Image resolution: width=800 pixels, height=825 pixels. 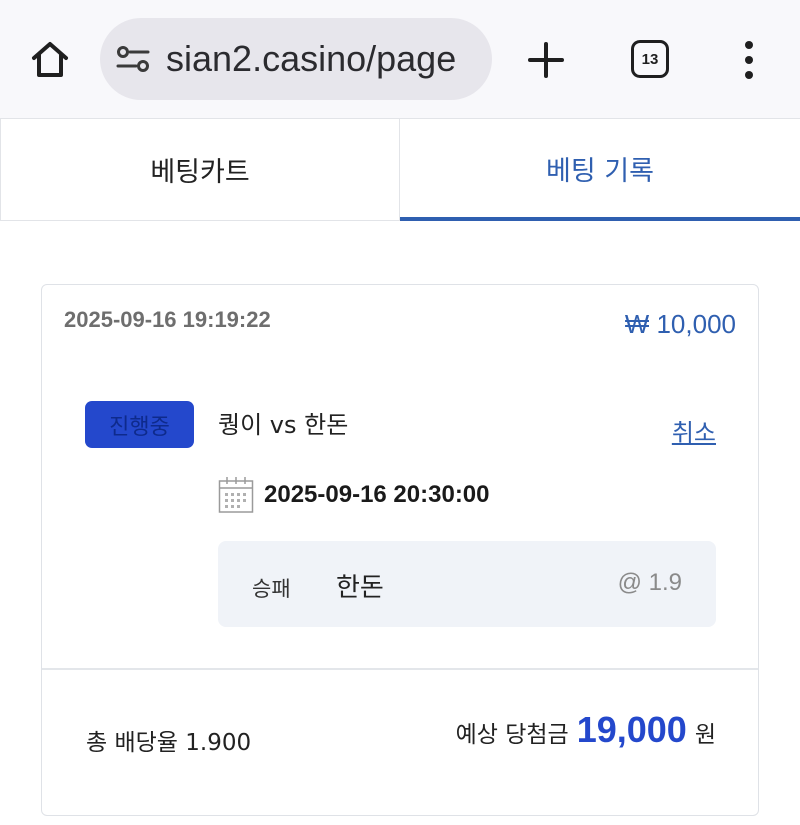 I want to click on expected-winnings-value: 19,000, so click(x=631, y=729).